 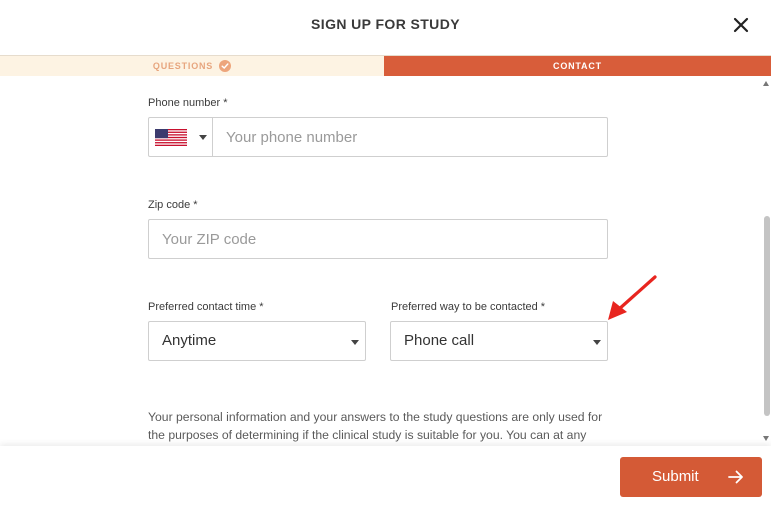 I want to click on contact-method-value: Phone call, so click(x=439, y=340).